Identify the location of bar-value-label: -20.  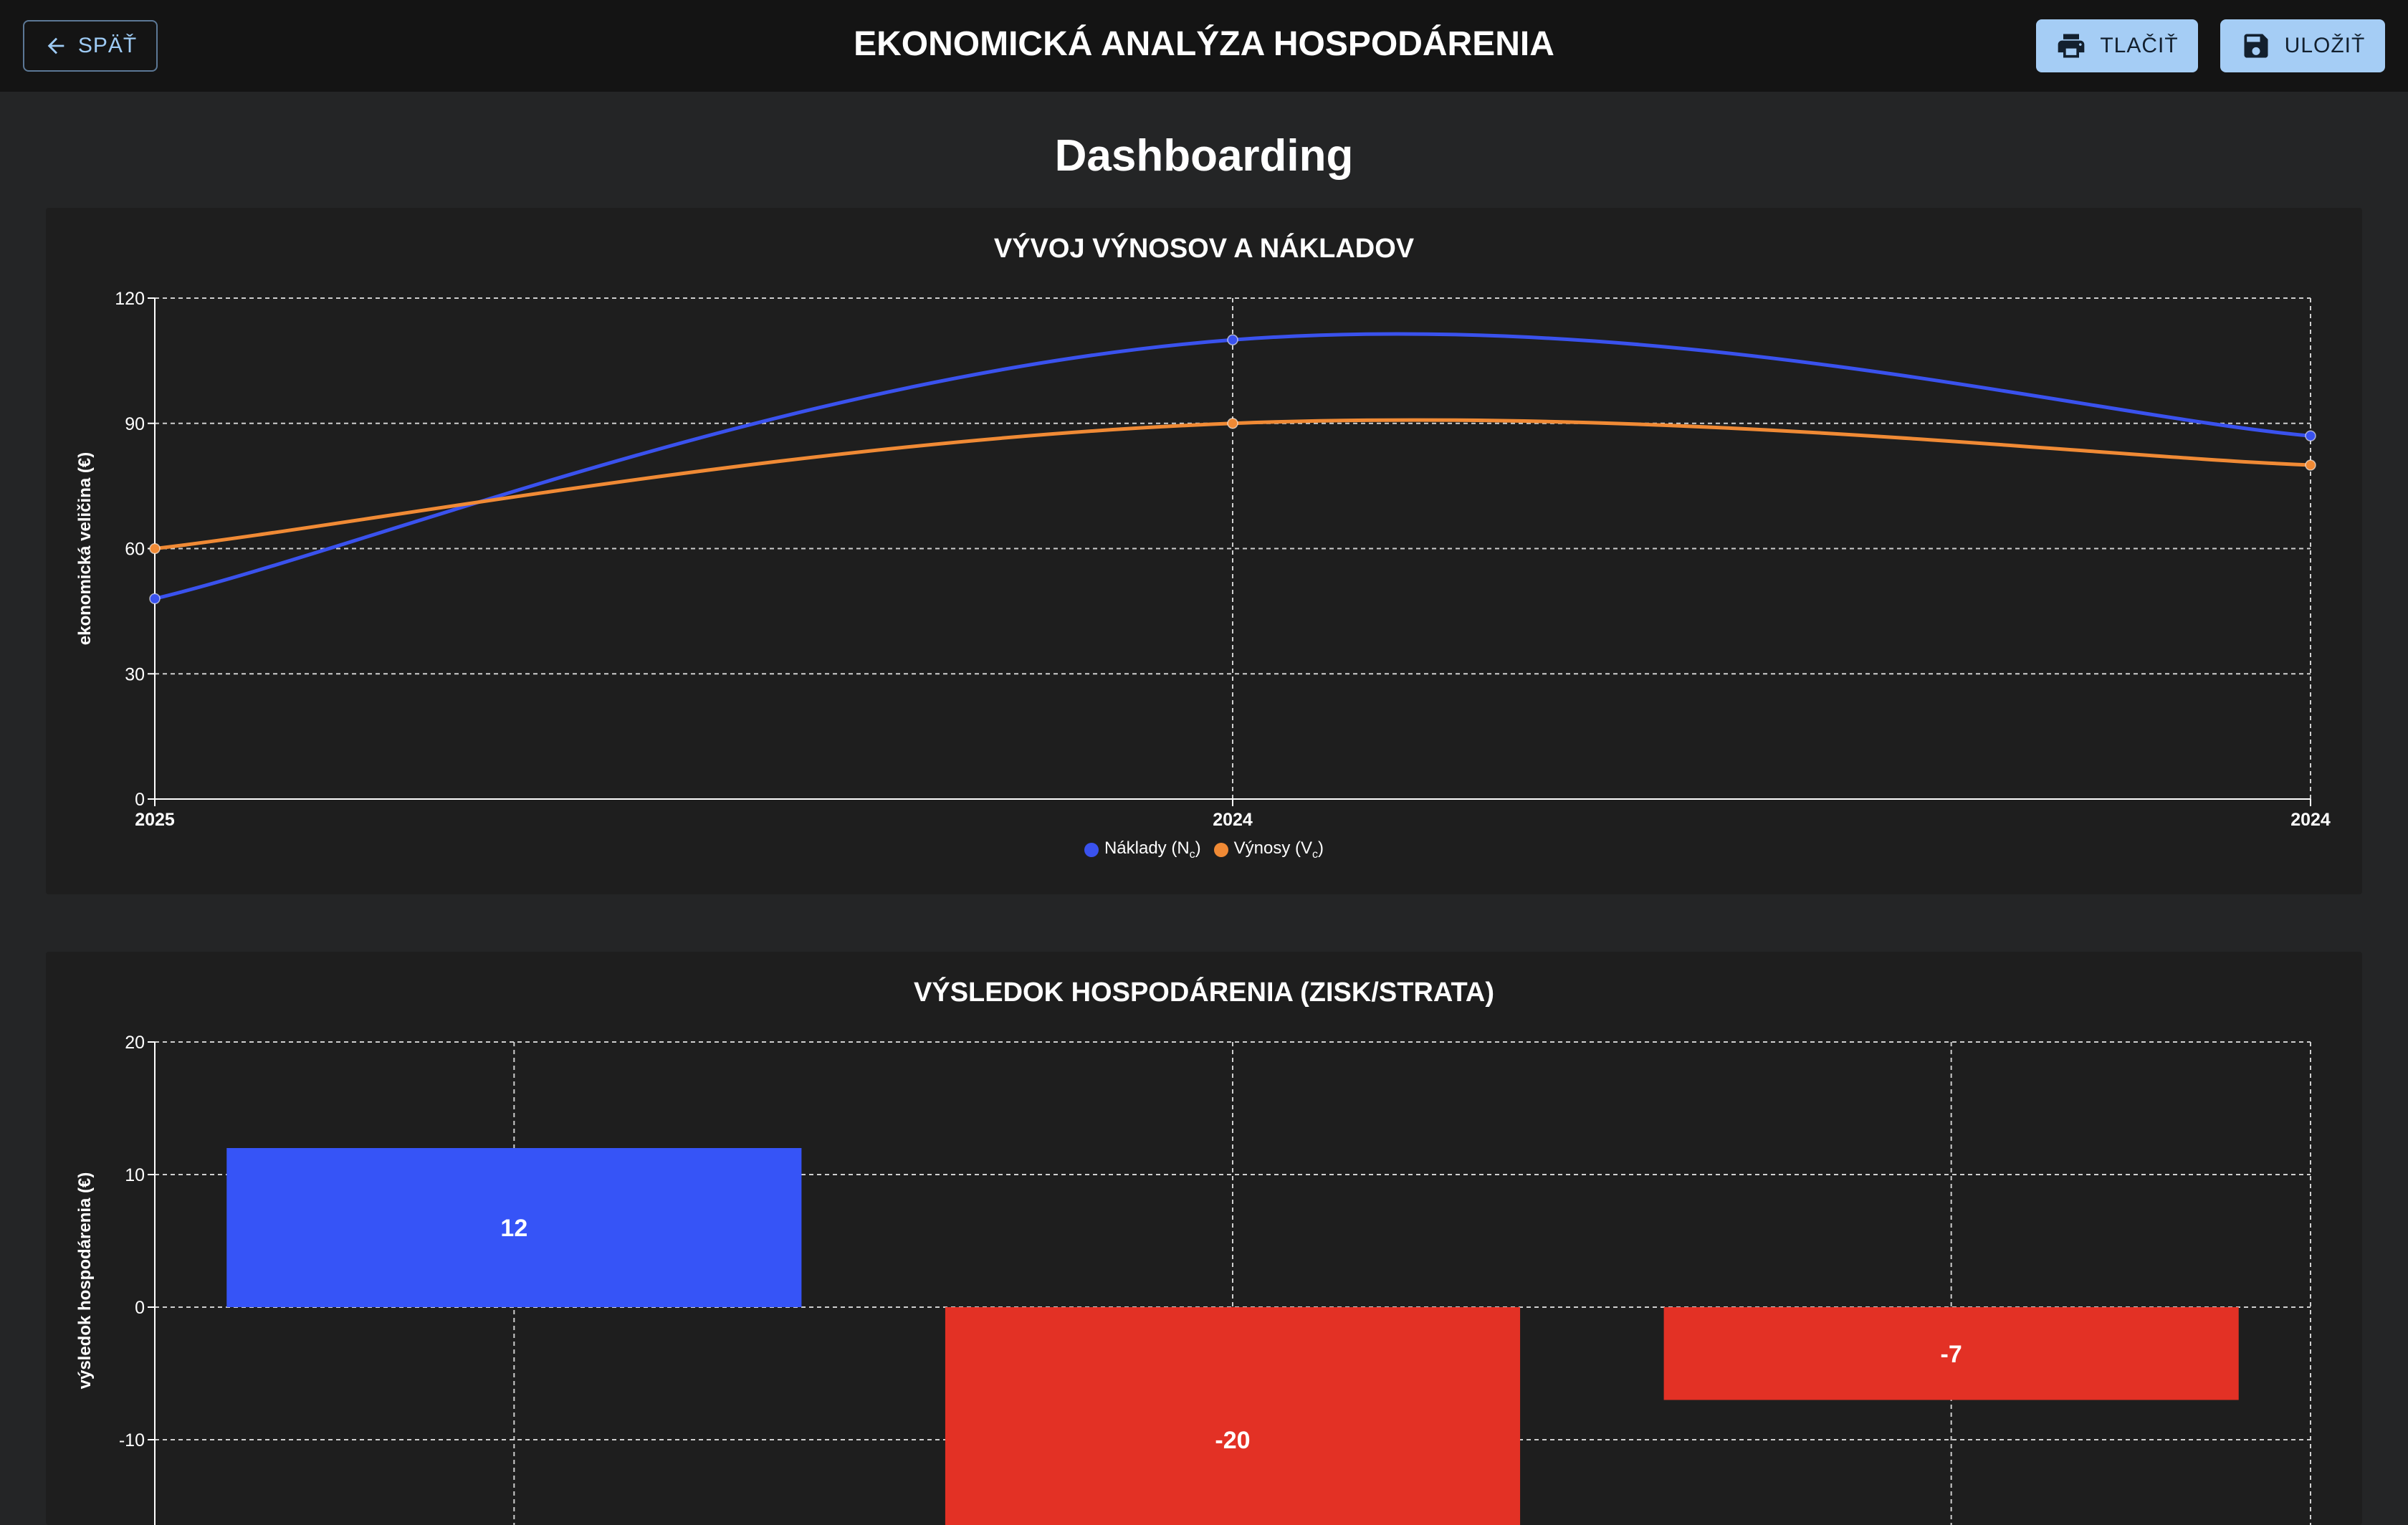
(1232, 1440).